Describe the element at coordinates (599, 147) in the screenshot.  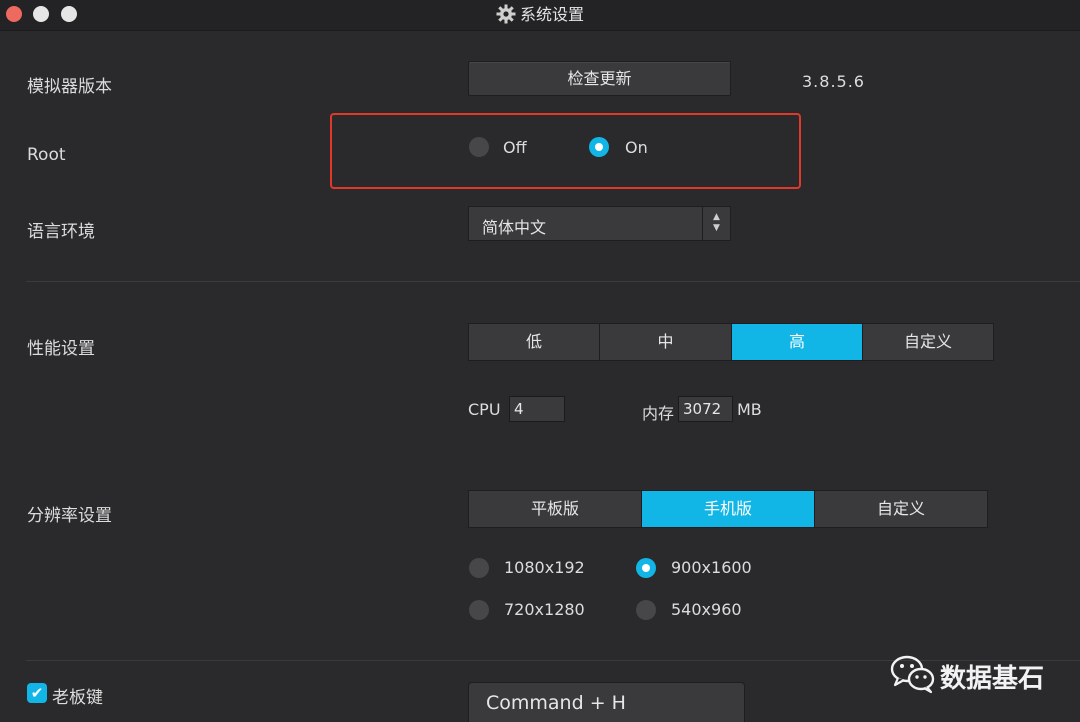
I see `root-on-radio` at that location.